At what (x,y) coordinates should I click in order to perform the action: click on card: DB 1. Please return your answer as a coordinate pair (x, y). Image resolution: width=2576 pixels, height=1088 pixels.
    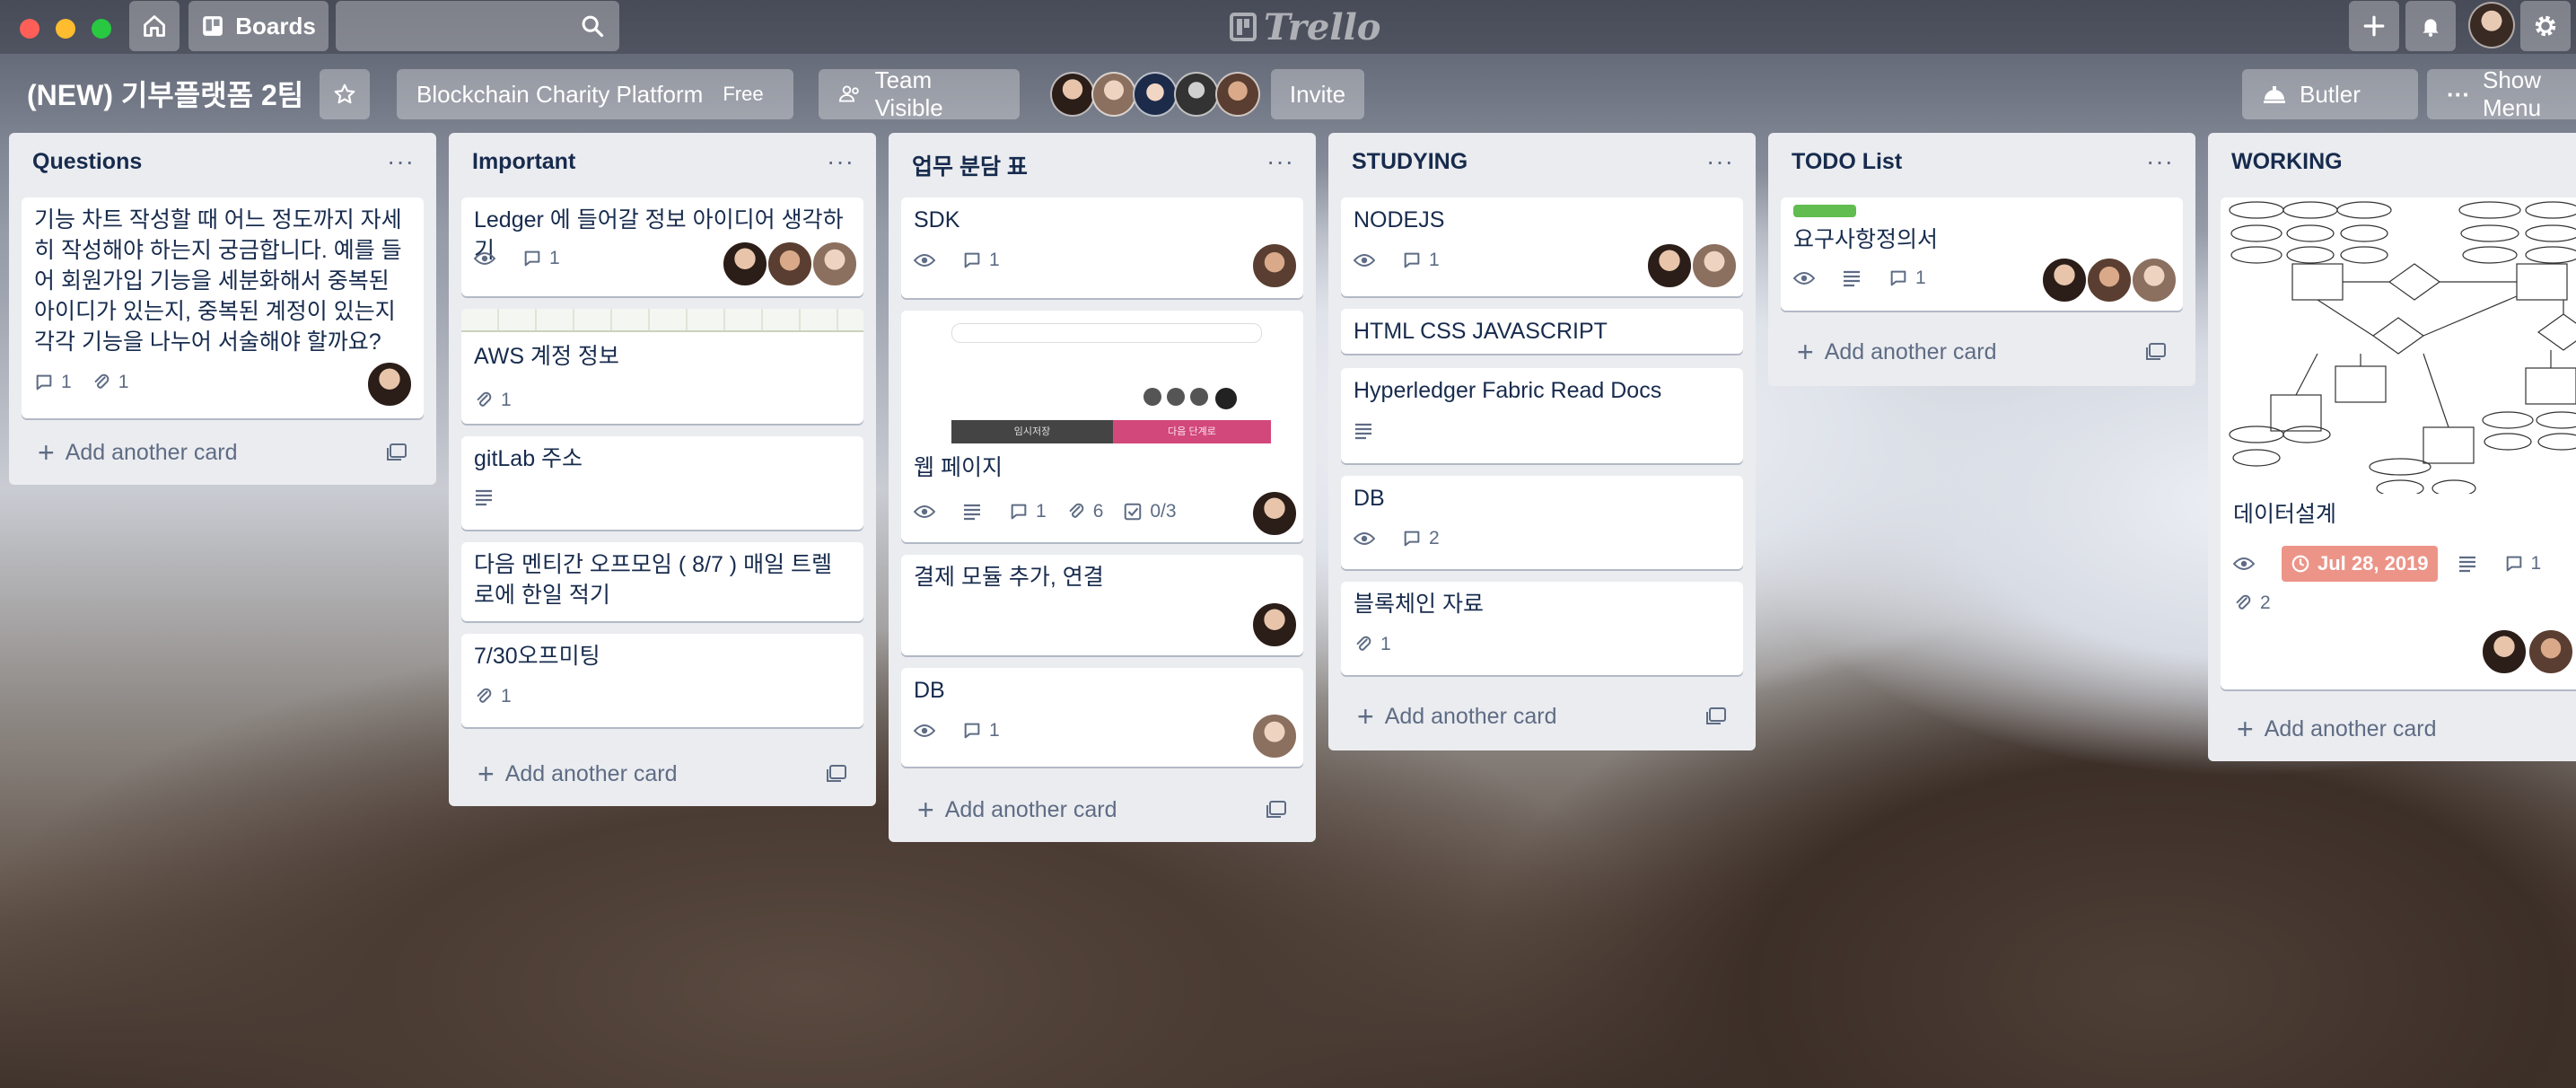
    Looking at the image, I should click on (1102, 717).